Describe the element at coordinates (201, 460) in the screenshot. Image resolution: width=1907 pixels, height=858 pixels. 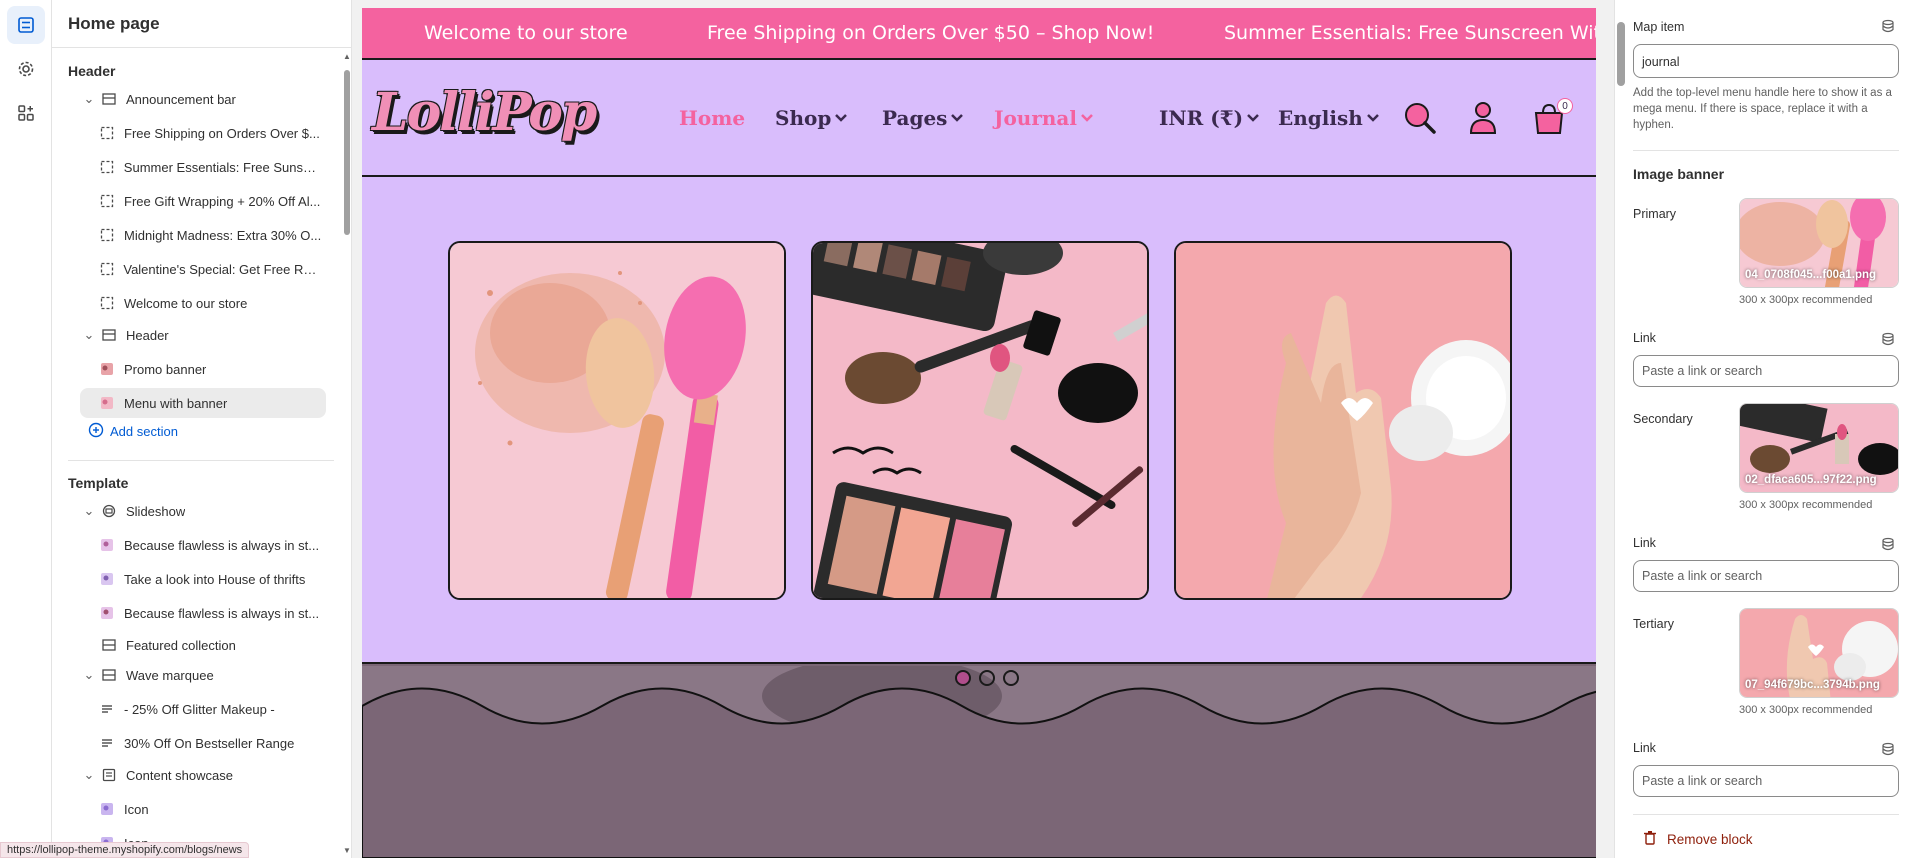
I see `divider` at that location.